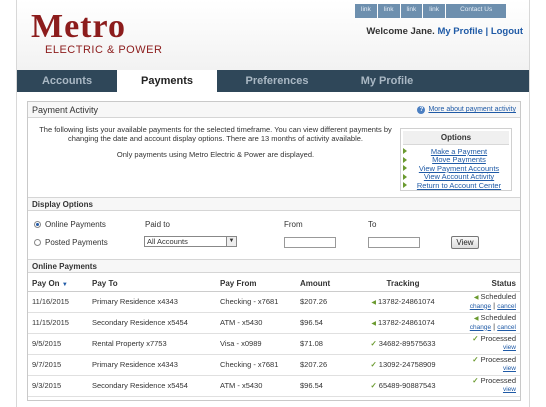 This screenshot has height=407, width=546. Describe the element at coordinates (256, 284) in the screenshot. I see `col-pay-from: Pay From` at that location.